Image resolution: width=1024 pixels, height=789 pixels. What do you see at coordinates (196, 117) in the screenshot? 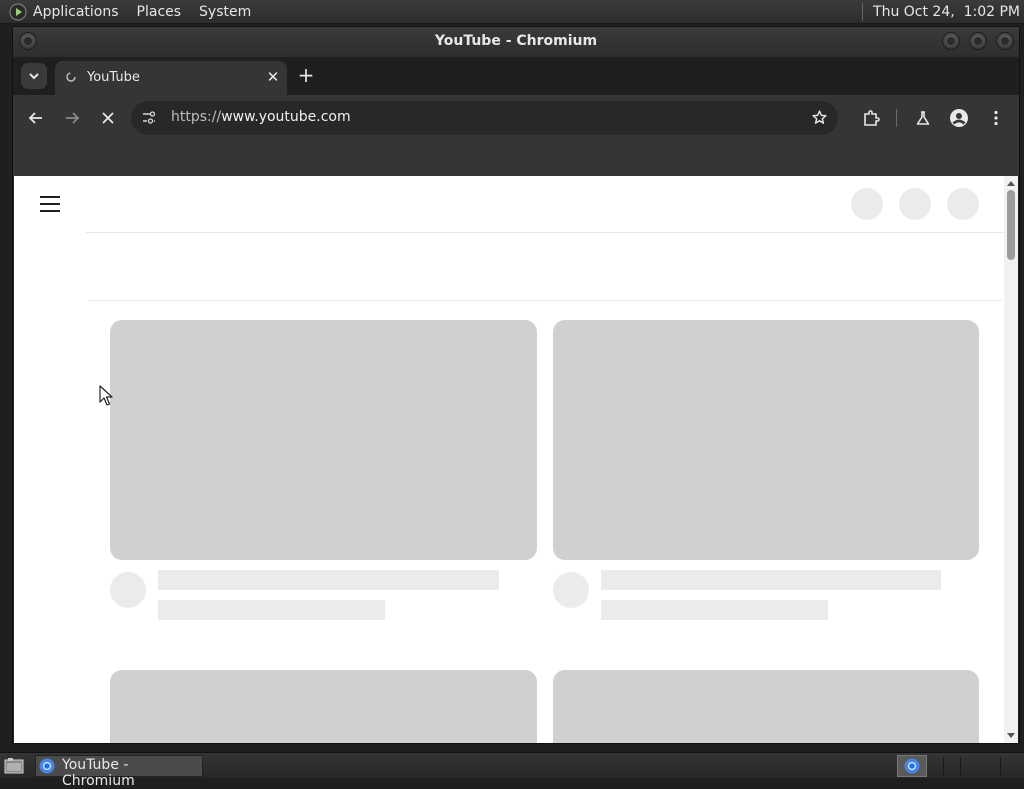
I see `url-scheme: https://` at bounding box center [196, 117].